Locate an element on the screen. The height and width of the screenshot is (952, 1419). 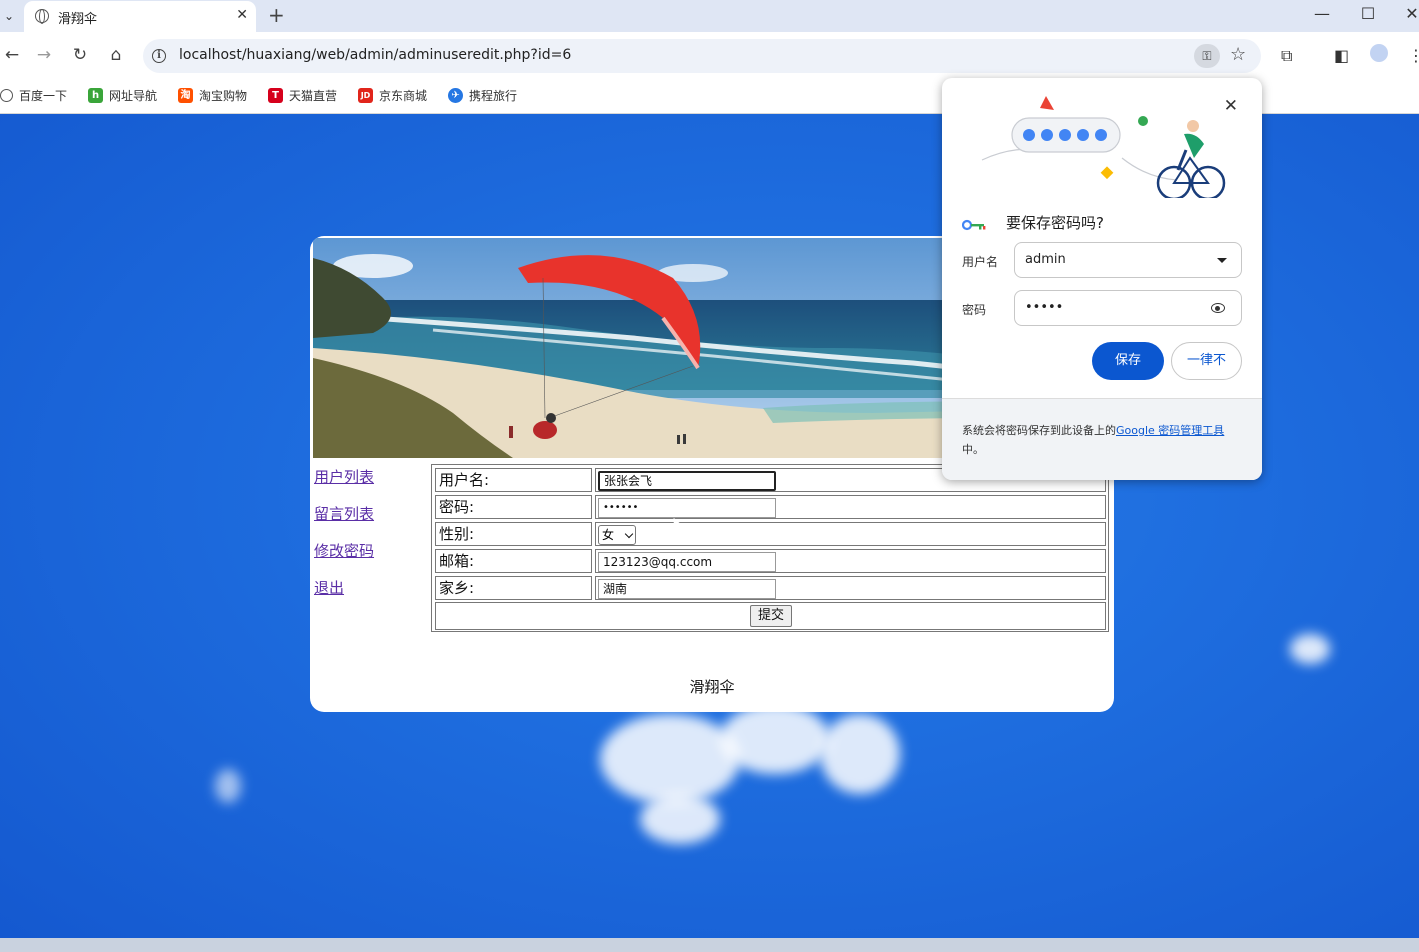
gender-label: 性别: is located at coordinates (513, 534).